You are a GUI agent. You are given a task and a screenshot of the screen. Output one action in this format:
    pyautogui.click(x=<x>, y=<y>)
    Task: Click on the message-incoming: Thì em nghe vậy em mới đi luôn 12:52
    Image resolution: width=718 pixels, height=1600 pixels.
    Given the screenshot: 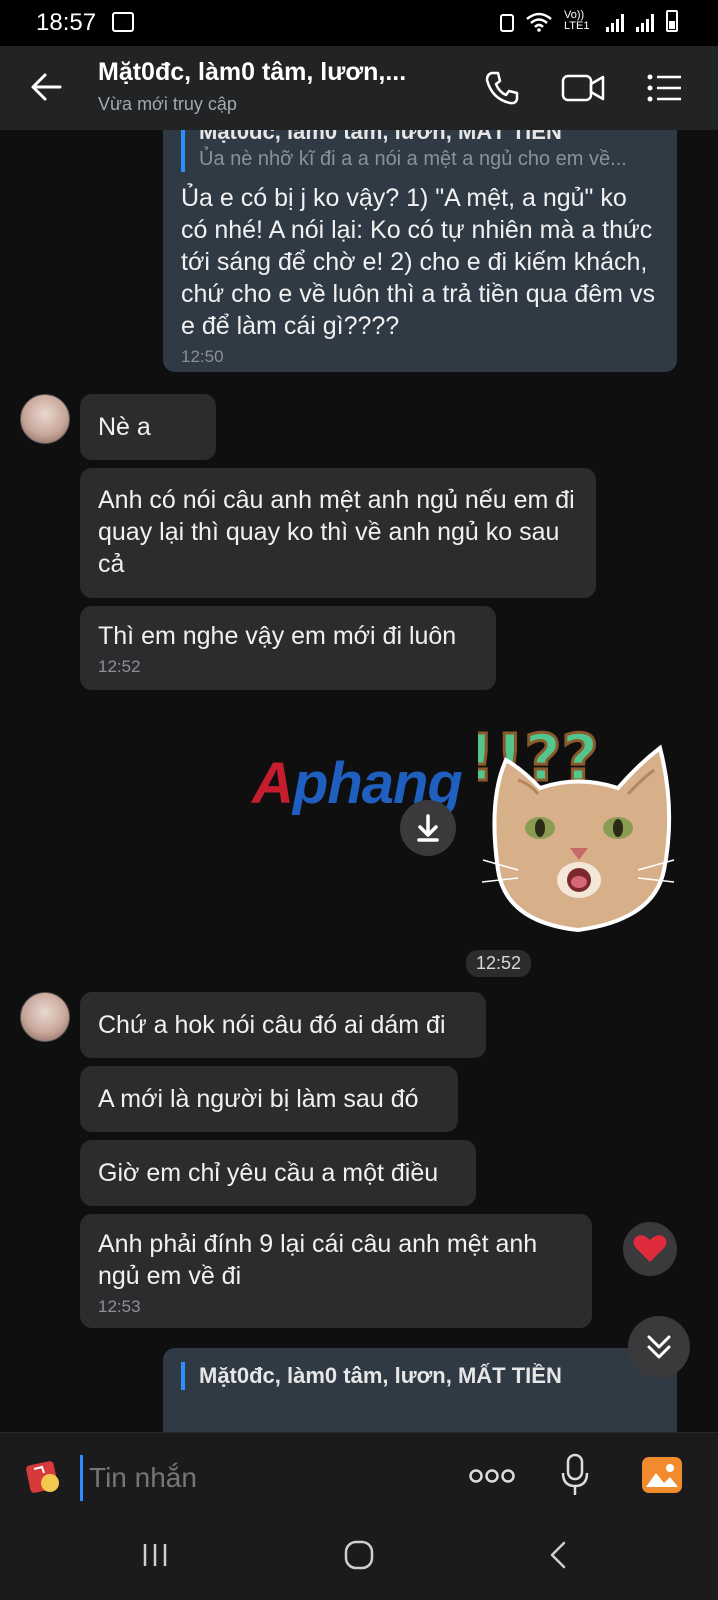 What is the action you would take?
    pyautogui.click(x=288, y=648)
    